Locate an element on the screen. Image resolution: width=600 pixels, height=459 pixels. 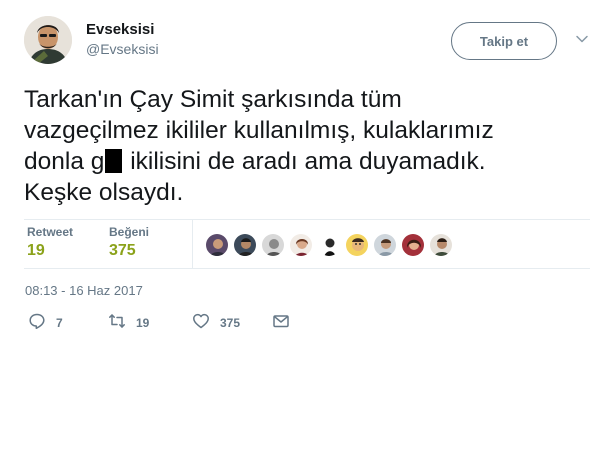
stats-divider is located at coordinates (192, 244).